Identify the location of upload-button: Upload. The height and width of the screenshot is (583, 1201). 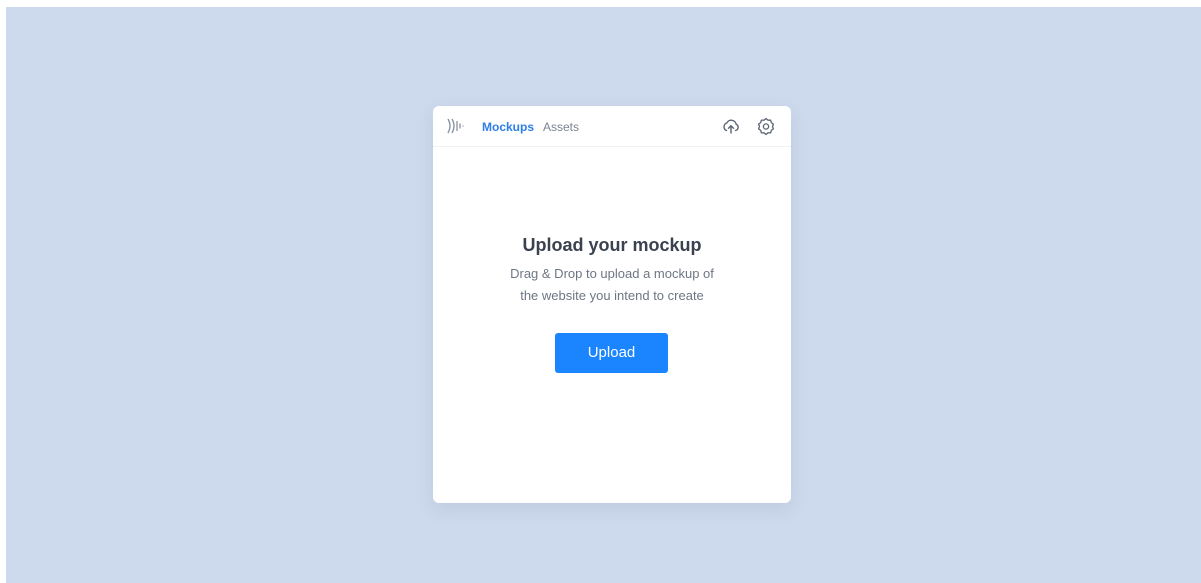
(611, 353).